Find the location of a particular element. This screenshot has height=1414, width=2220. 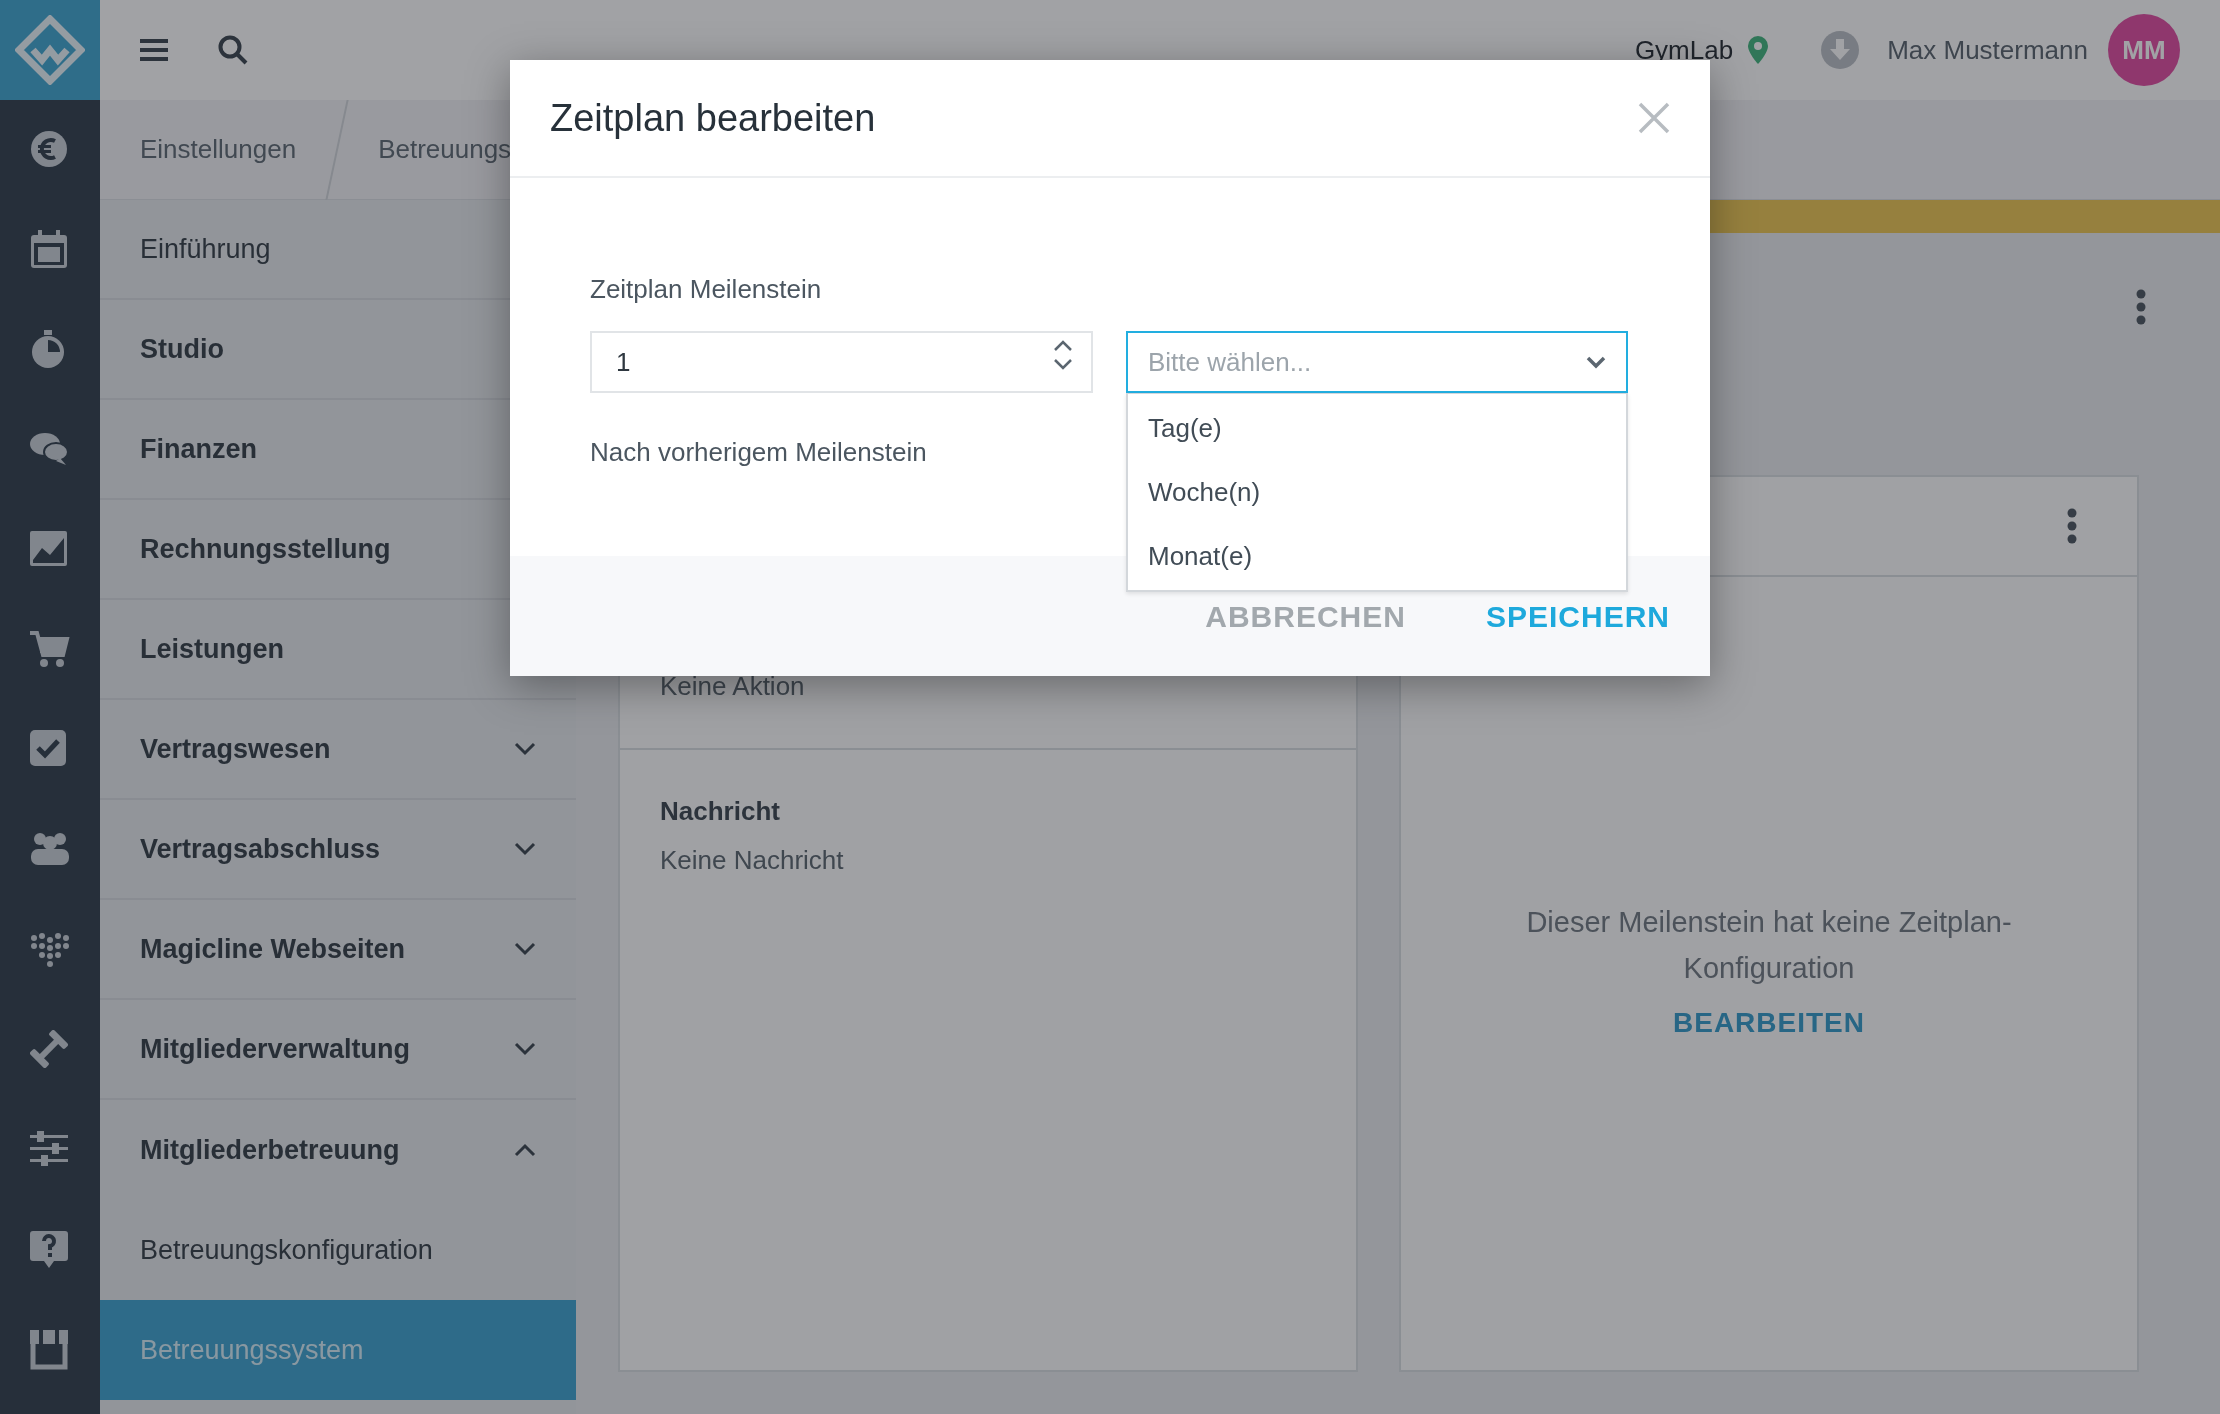

user-avatar: MM is located at coordinates (2144, 50).